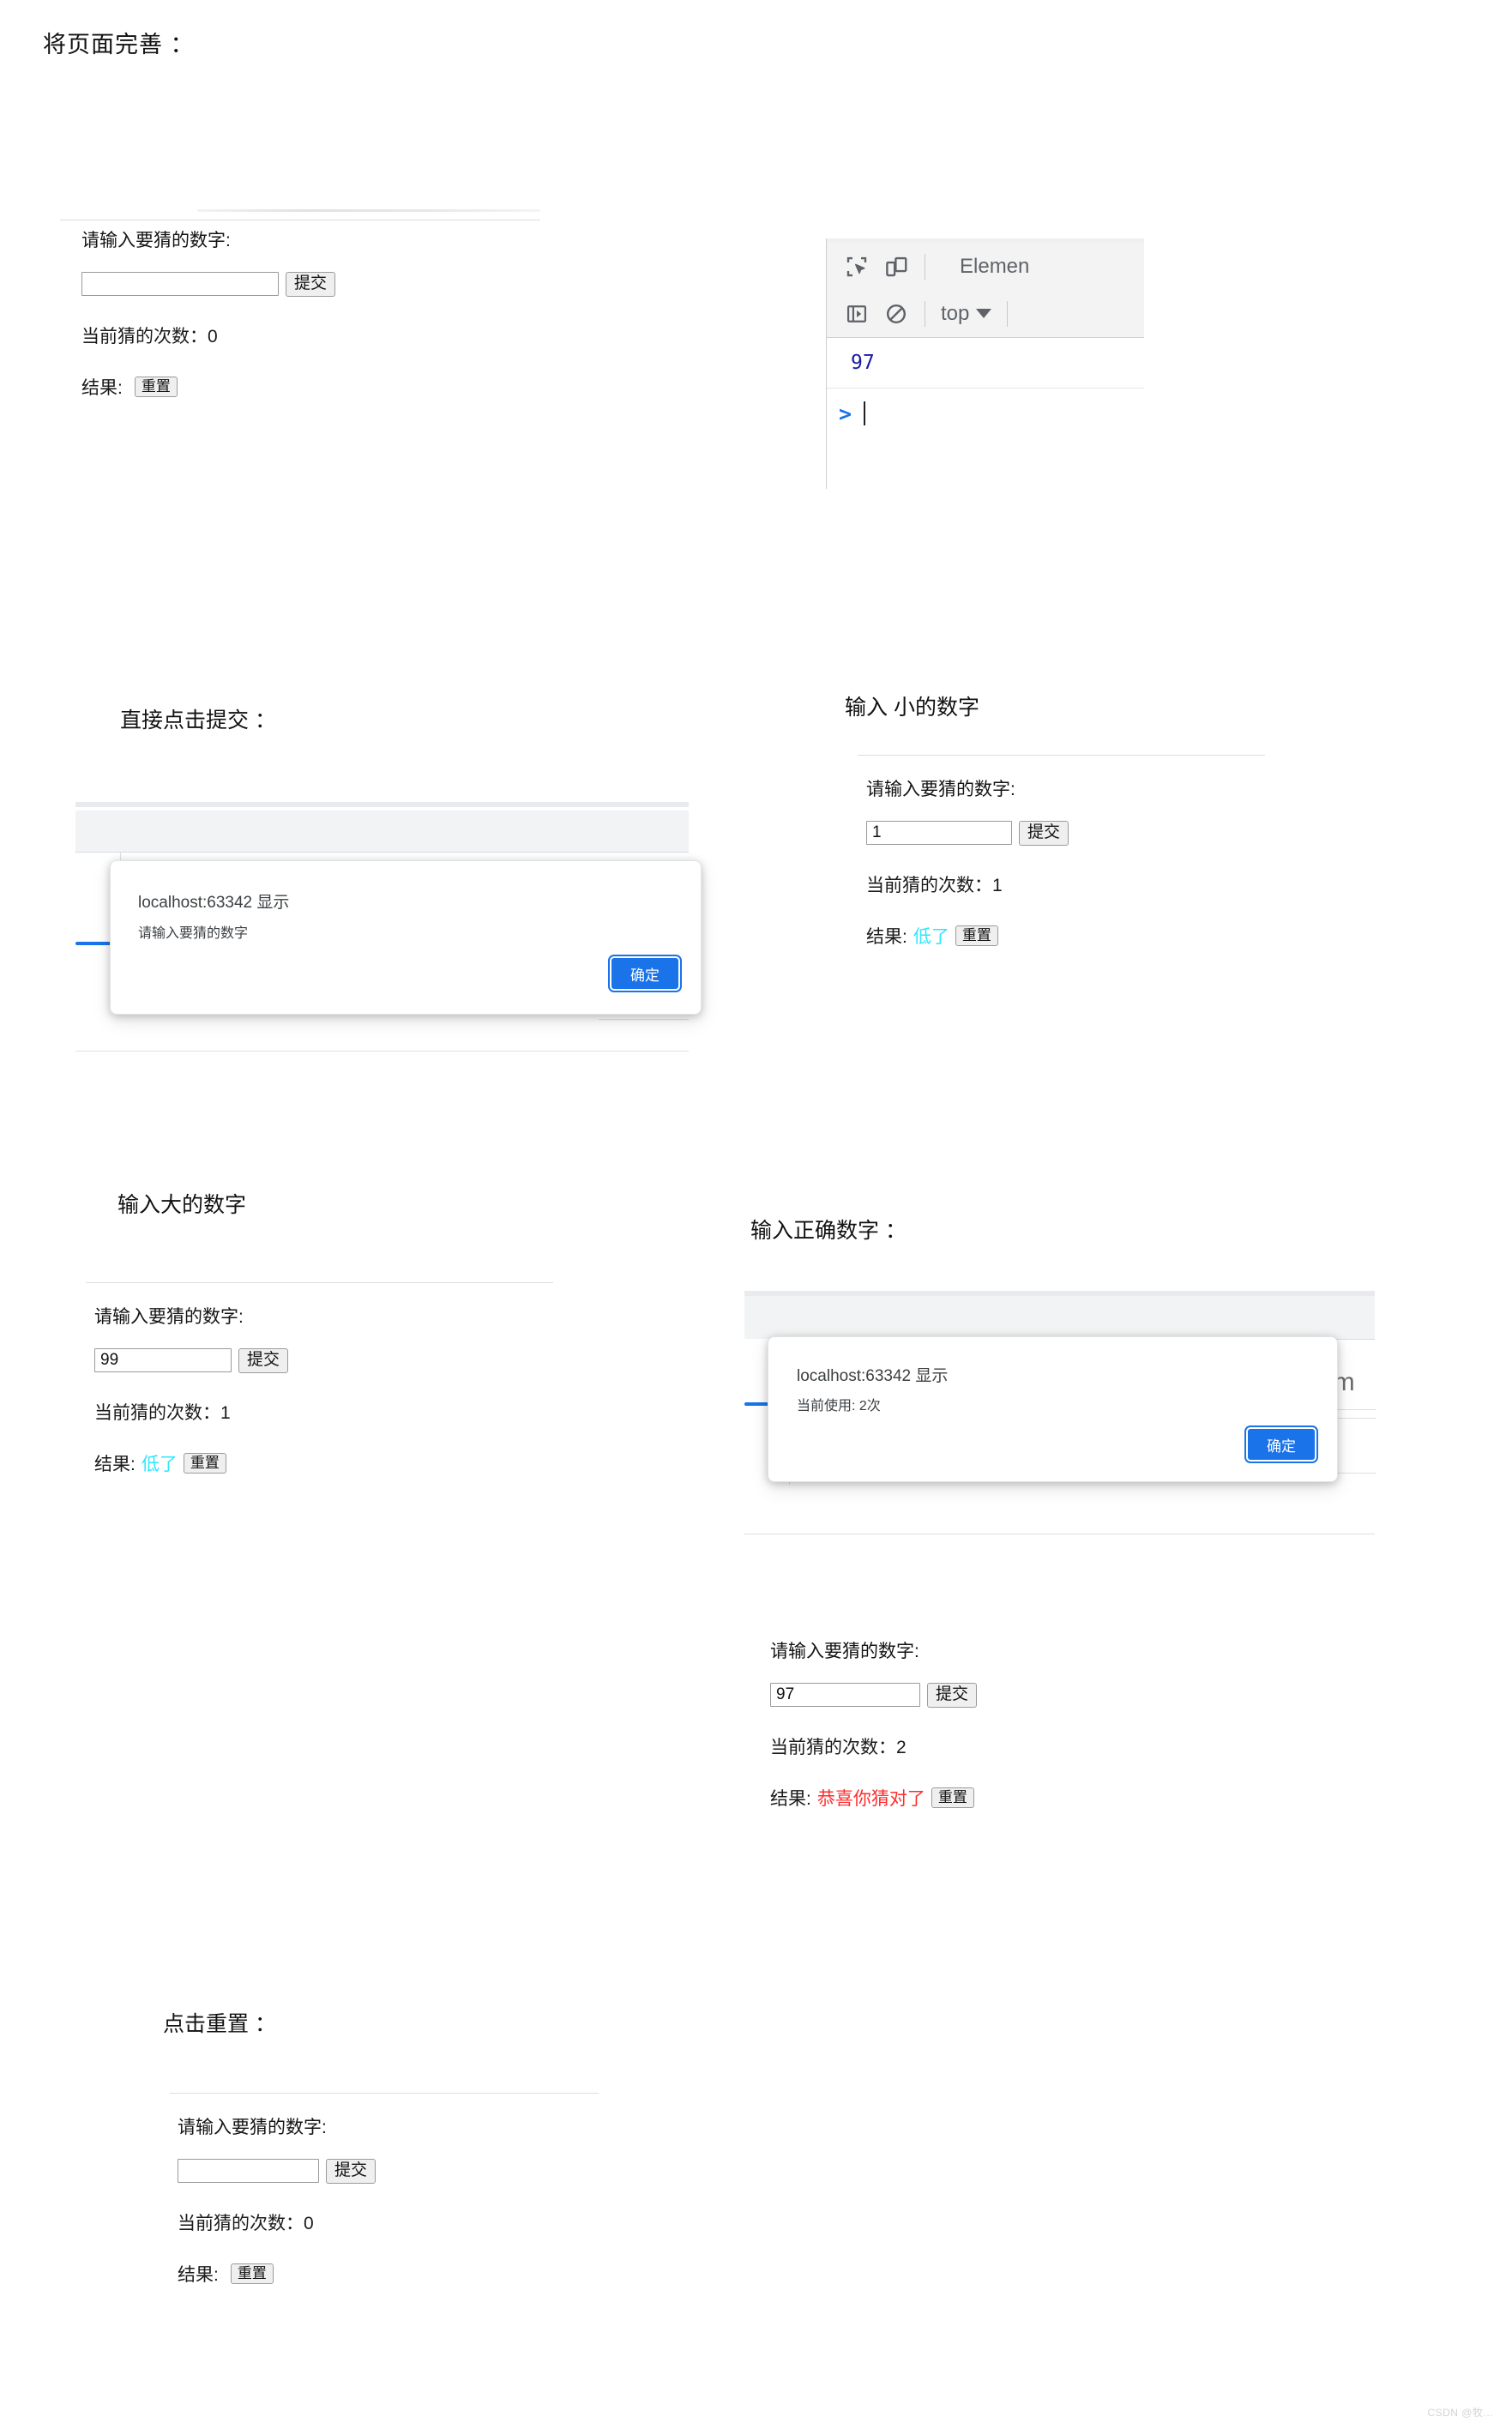  Describe the element at coordinates (985, 414) in the screenshot. I see `console-prompt-row: >` at that location.